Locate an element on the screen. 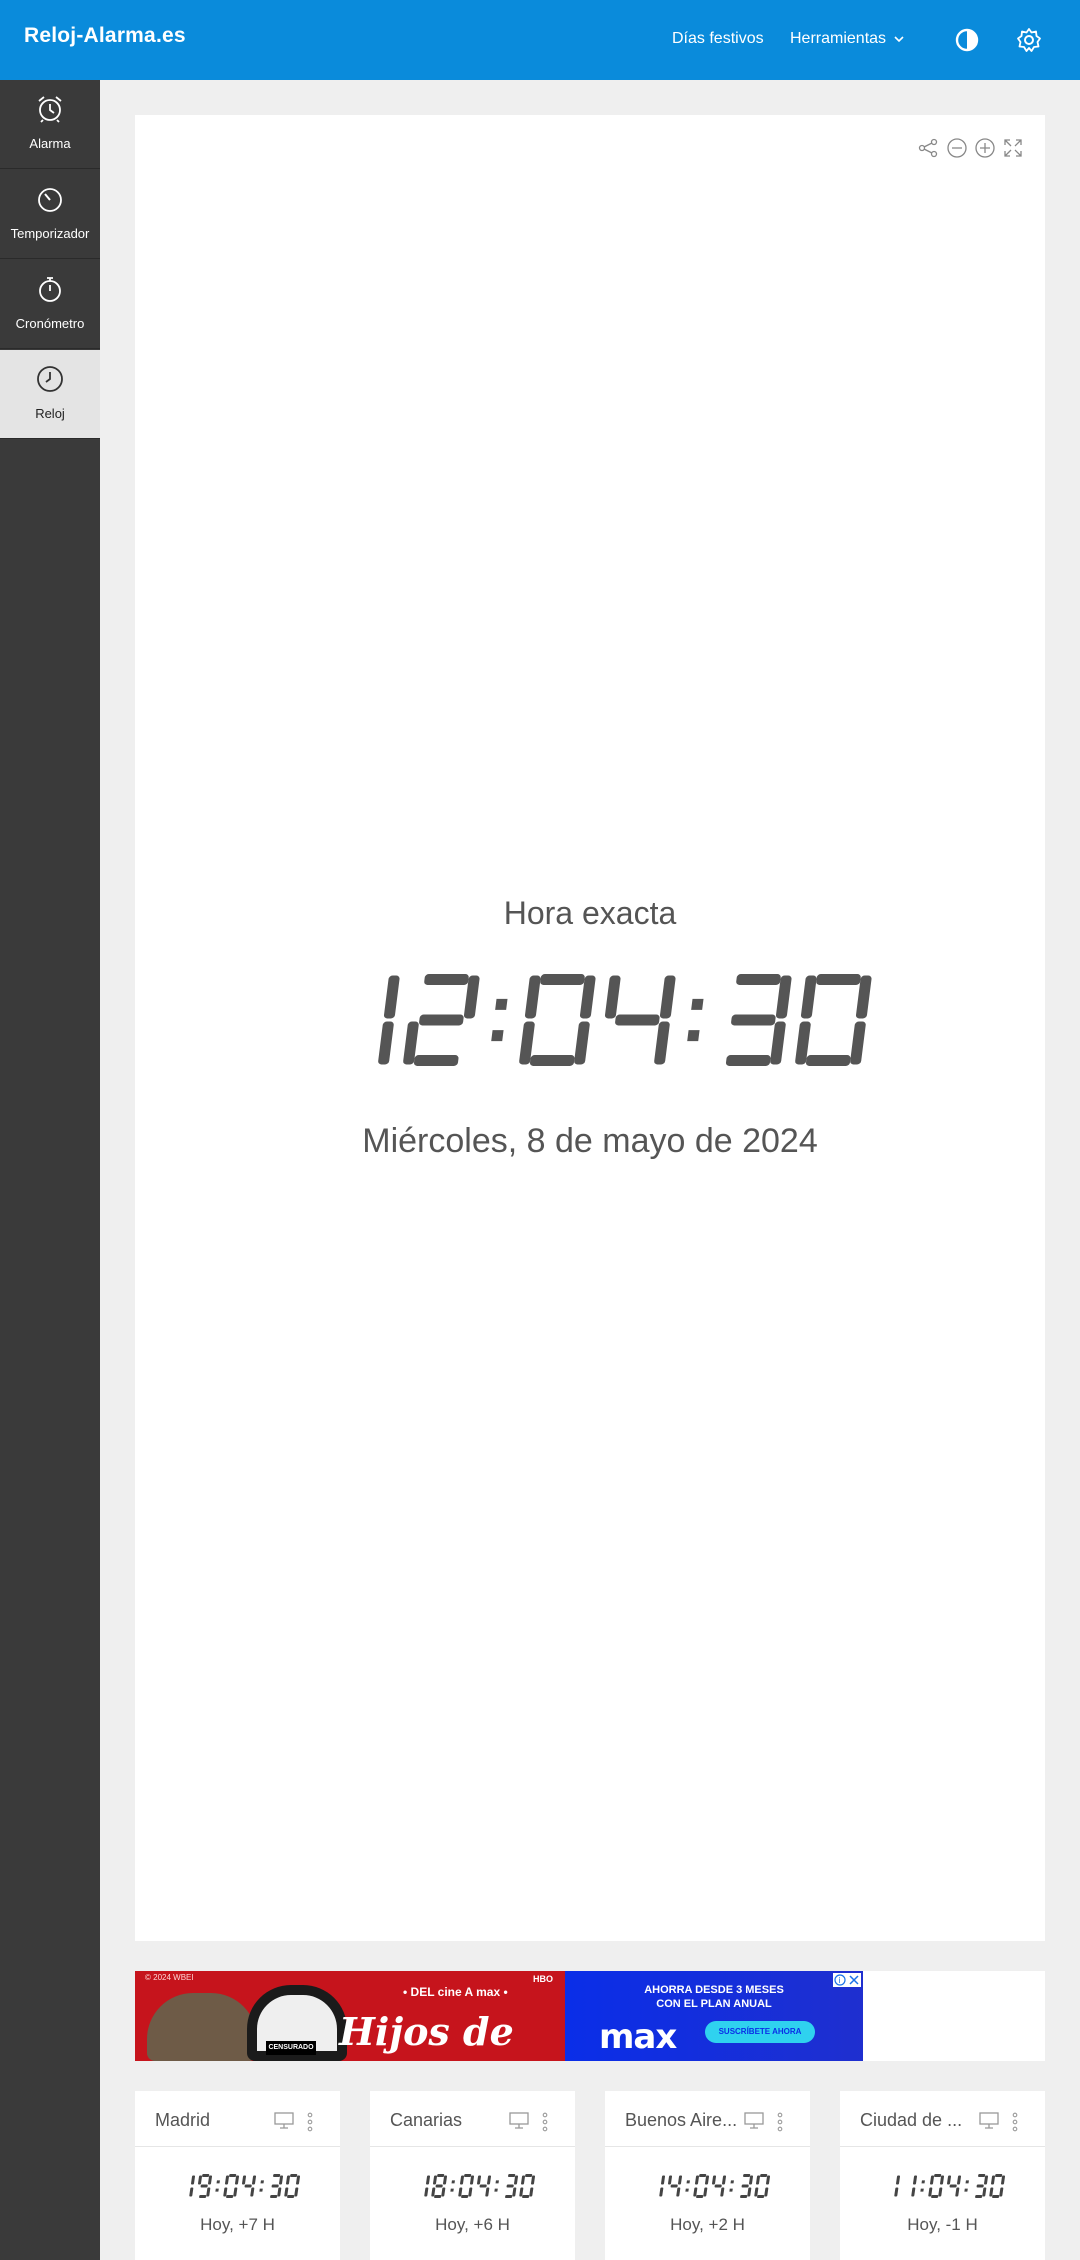 The image size is (1080, 2260). zoom-out-icon is located at coordinates (957, 148).